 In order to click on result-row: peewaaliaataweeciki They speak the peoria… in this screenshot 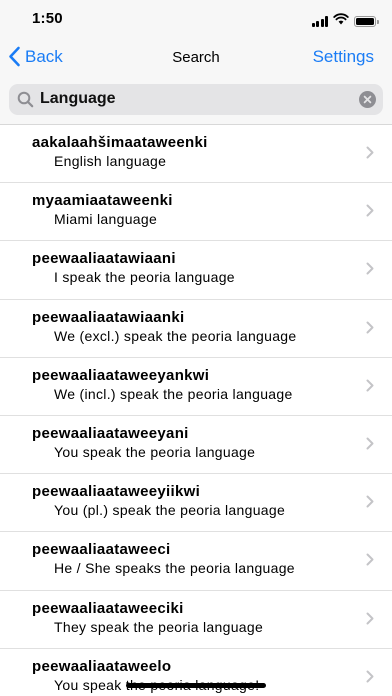, I will do `click(196, 620)`.